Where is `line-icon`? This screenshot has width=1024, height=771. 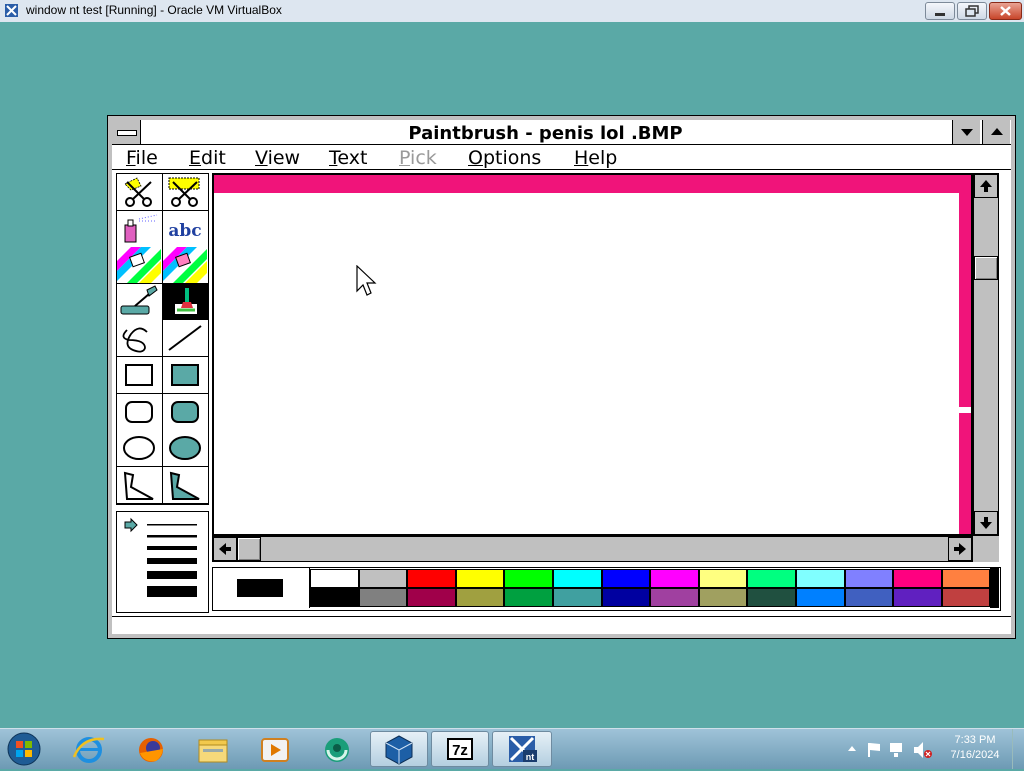 line-icon is located at coordinates (185, 338).